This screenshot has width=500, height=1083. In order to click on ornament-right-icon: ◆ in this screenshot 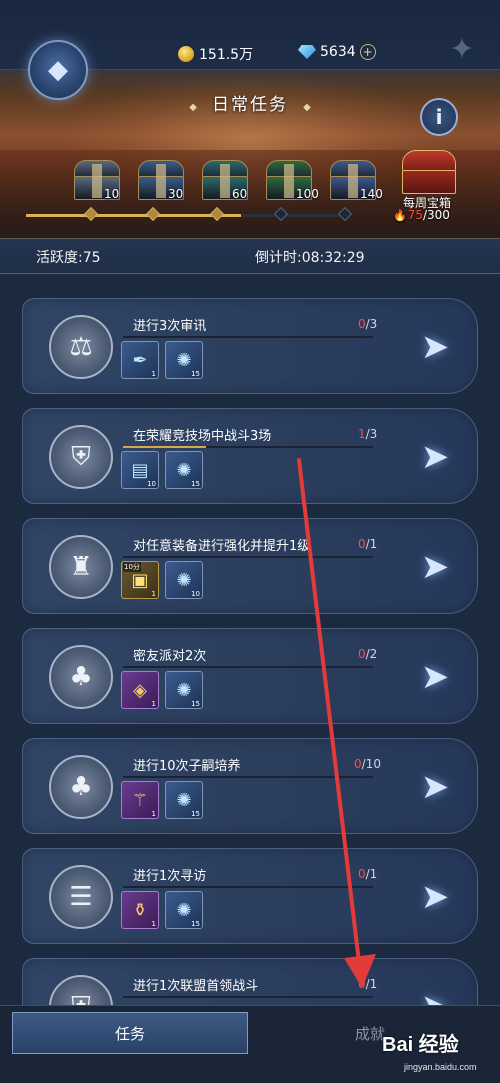, I will do `click(307, 107)`.